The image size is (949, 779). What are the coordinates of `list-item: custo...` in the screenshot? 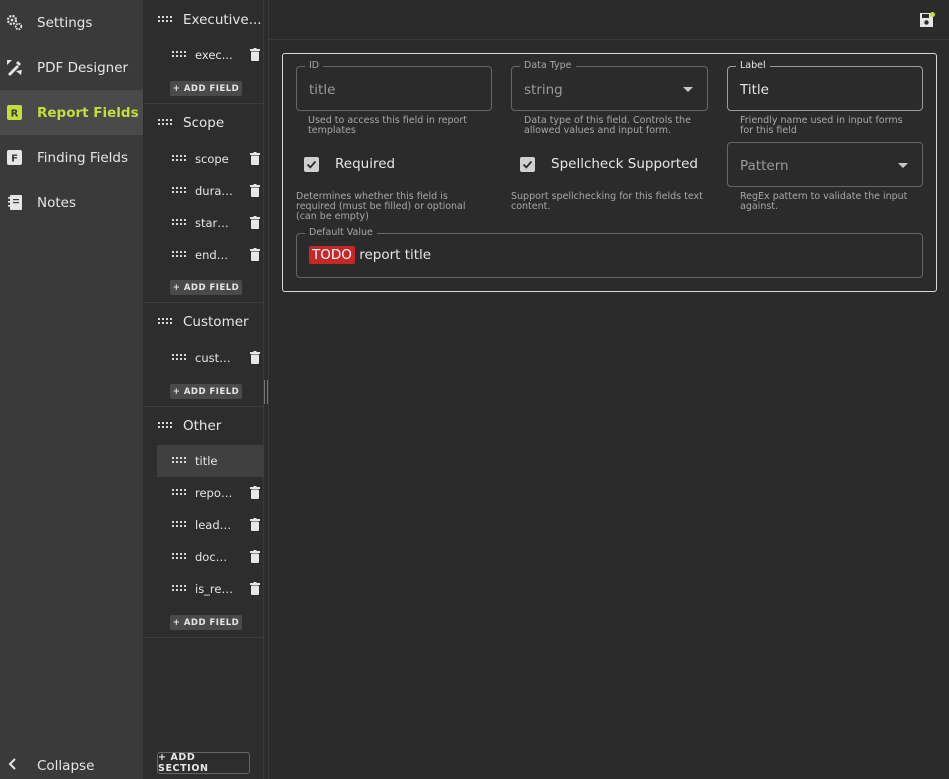 It's located at (210, 358).